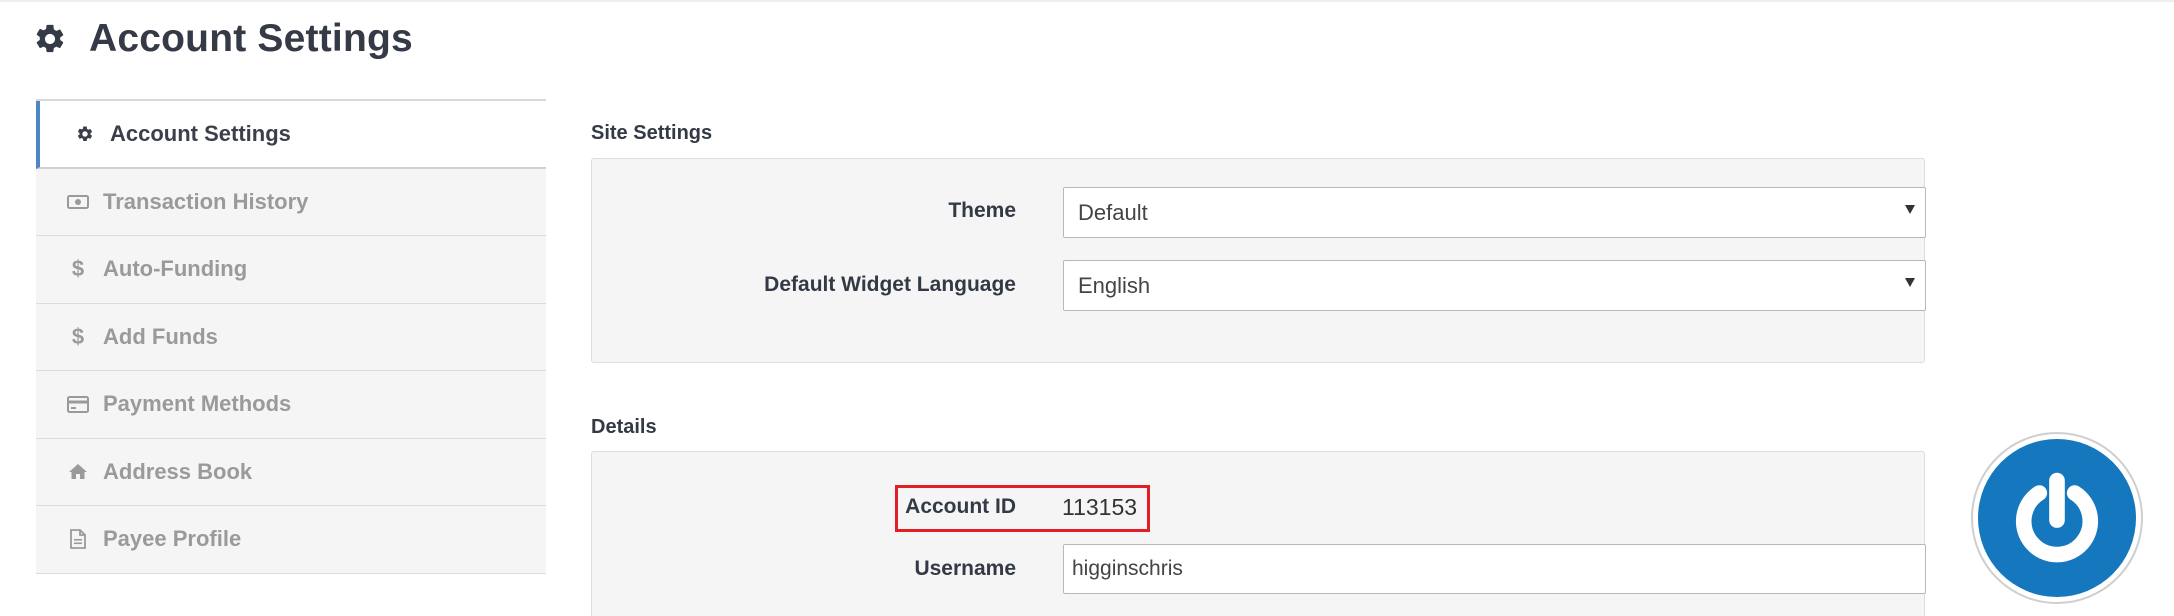  Describe the element at coordinates (78, 472) in the screenshot. I see `home-icon` at that location.